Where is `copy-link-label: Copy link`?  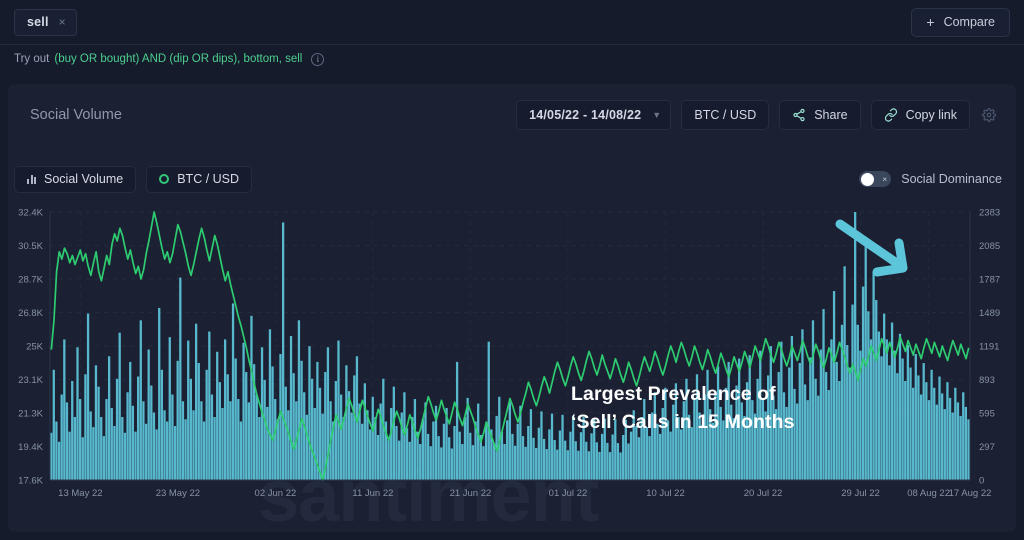
copy-link-label: Copy link is located at coordinates (931, 115).